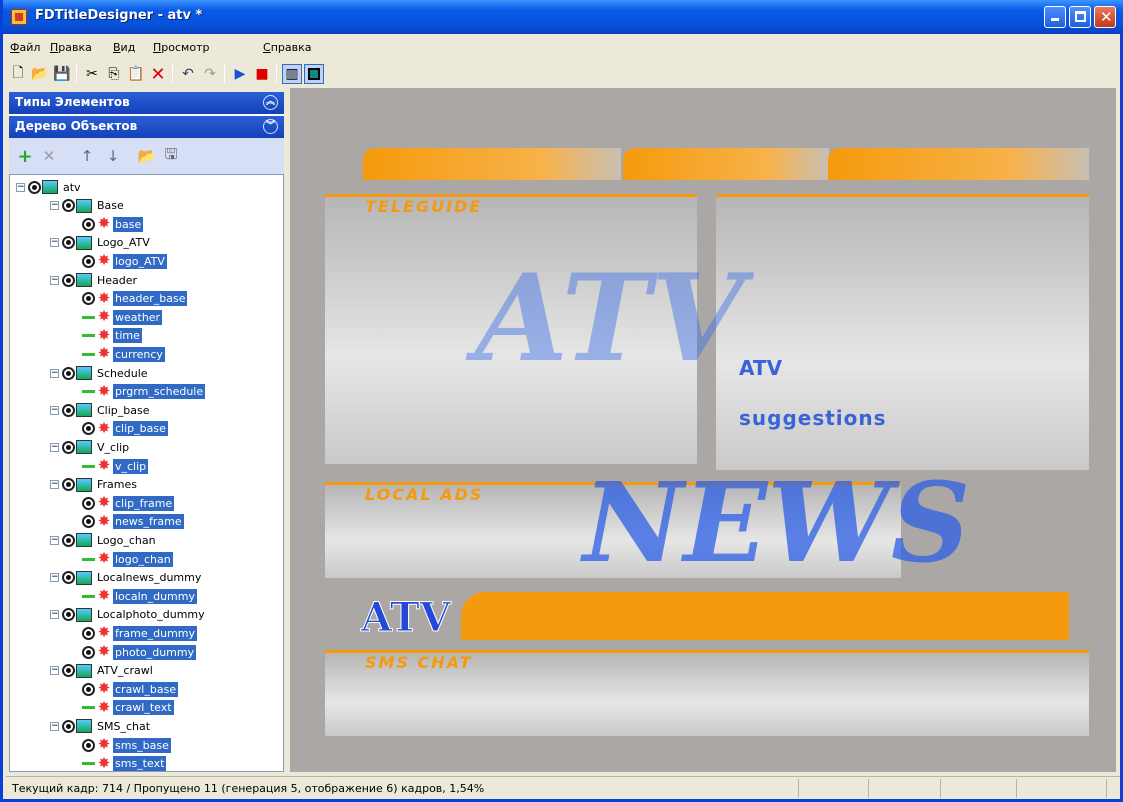 This screenshot has width=1123, height=802. What do you see at coordinates (94, 280) in the screenshot?
I see `tree-node: − Header` at bounding box center [94, 280].